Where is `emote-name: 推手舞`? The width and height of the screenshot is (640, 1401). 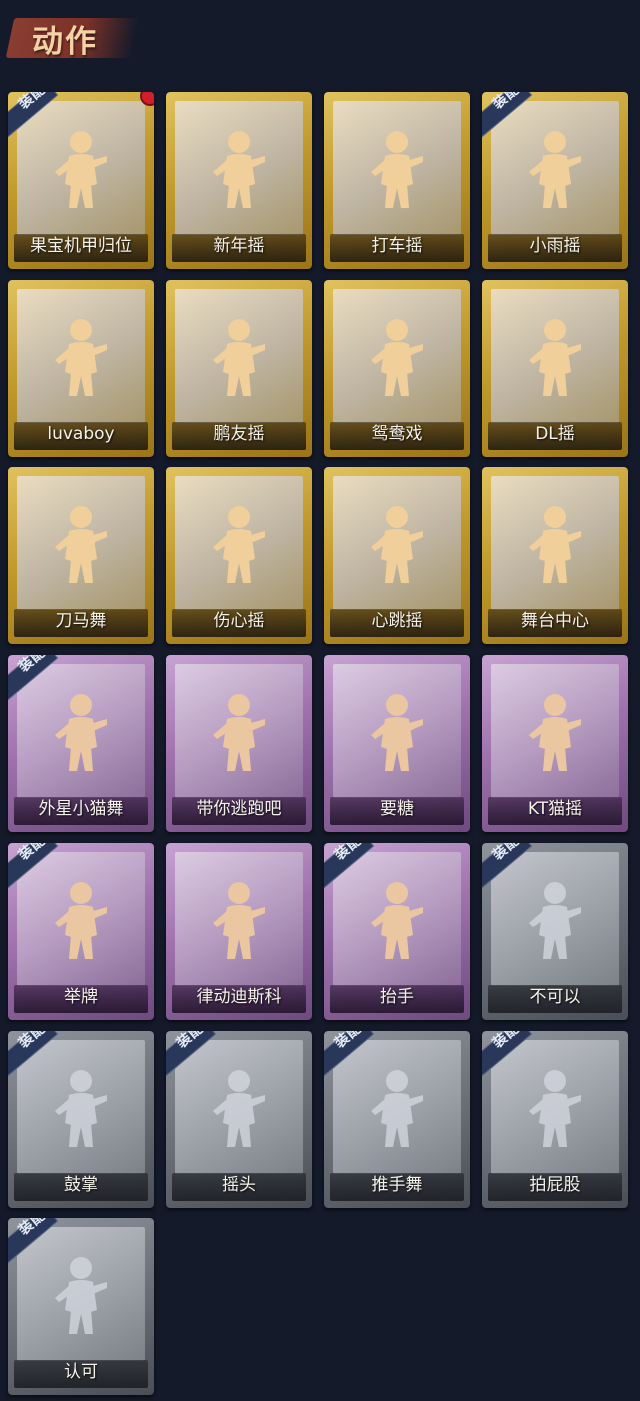
emote-name: 推手舞 is located at coordinates (397, 1185).